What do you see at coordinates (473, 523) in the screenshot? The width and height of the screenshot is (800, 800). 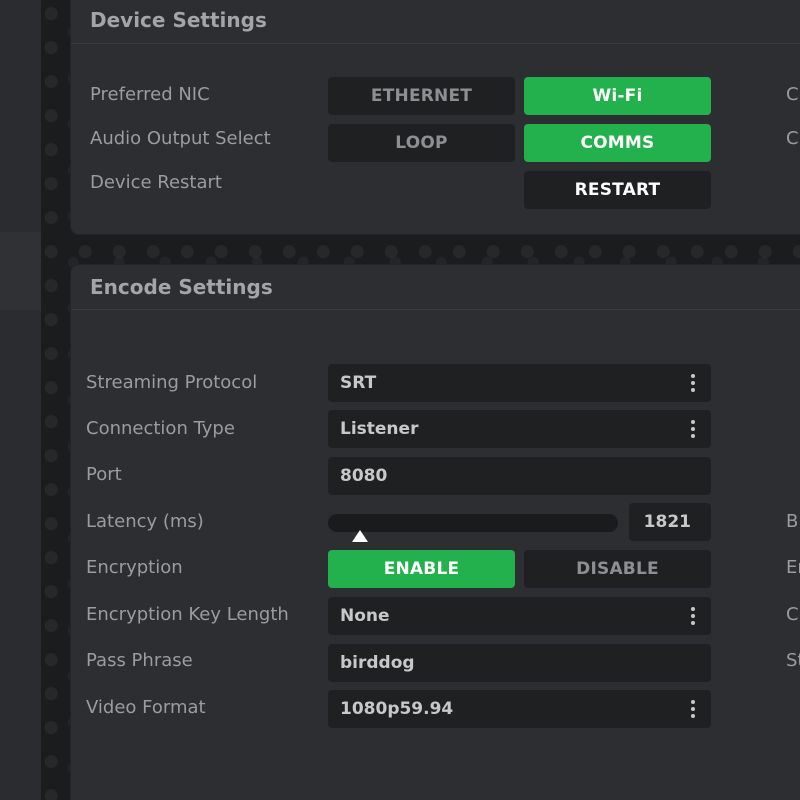 I see `latency-slider` at bounding box center [473, 523].